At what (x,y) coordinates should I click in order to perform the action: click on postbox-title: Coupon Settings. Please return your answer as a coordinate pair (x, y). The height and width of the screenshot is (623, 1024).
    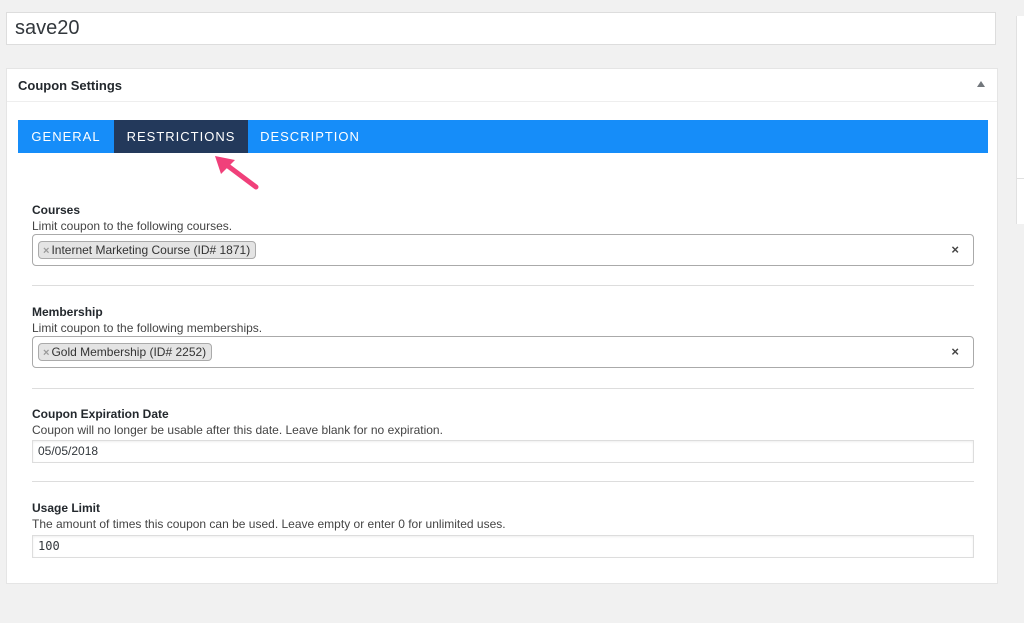
    Looking at the image, I should click on (70, 85).